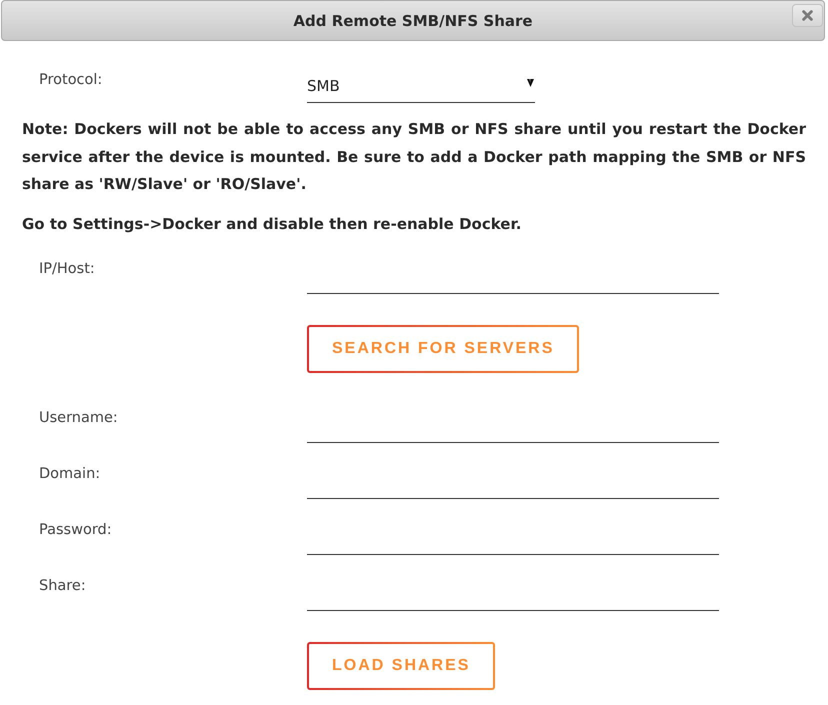 This screenshot has height=705, width=828. I want to click on field-label: Share:, so click(63, 586).